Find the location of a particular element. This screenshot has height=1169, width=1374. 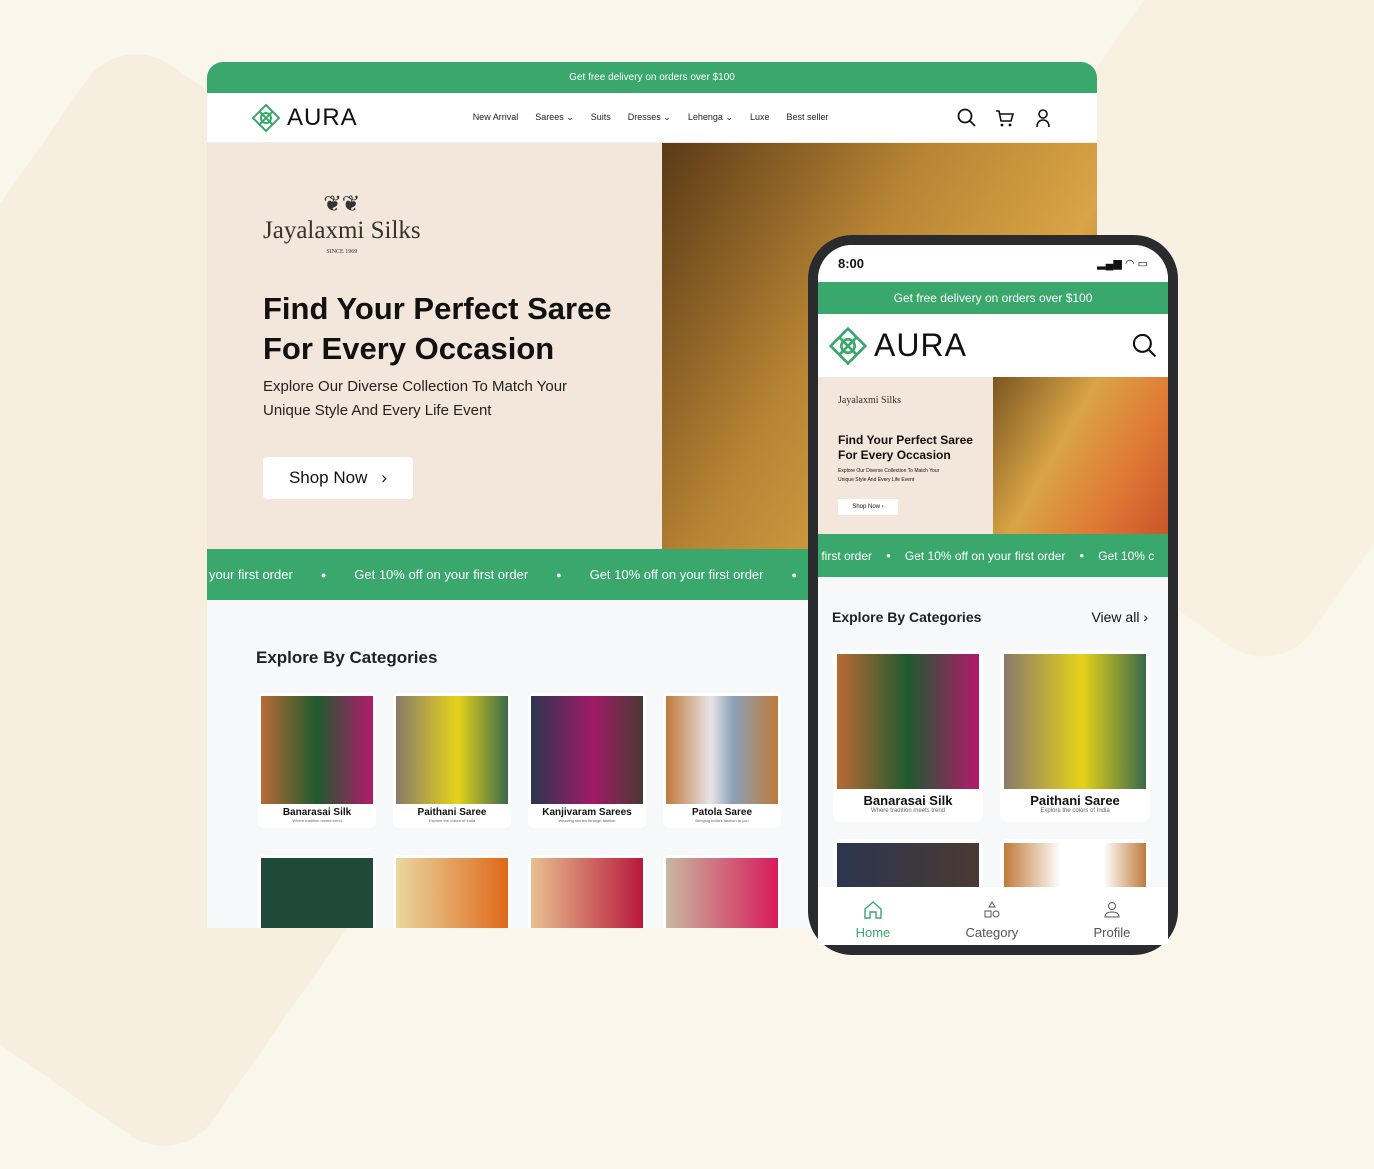

brand-logo: ❦❦ Jayalaxmi Silks SINCE 1969 is located at coordinates (342, 223).